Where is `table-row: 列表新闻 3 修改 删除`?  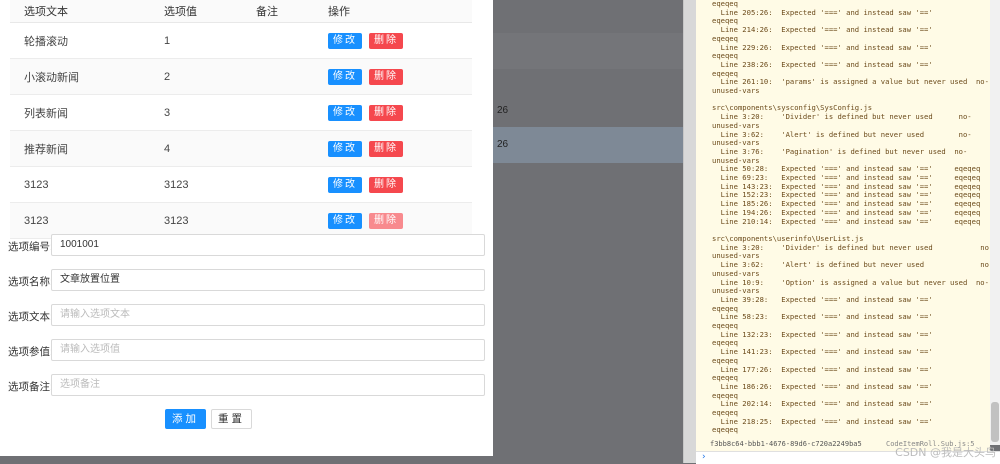 table-row: 列表新闻 3 修改 删除 is located at coordinates (241, 112).